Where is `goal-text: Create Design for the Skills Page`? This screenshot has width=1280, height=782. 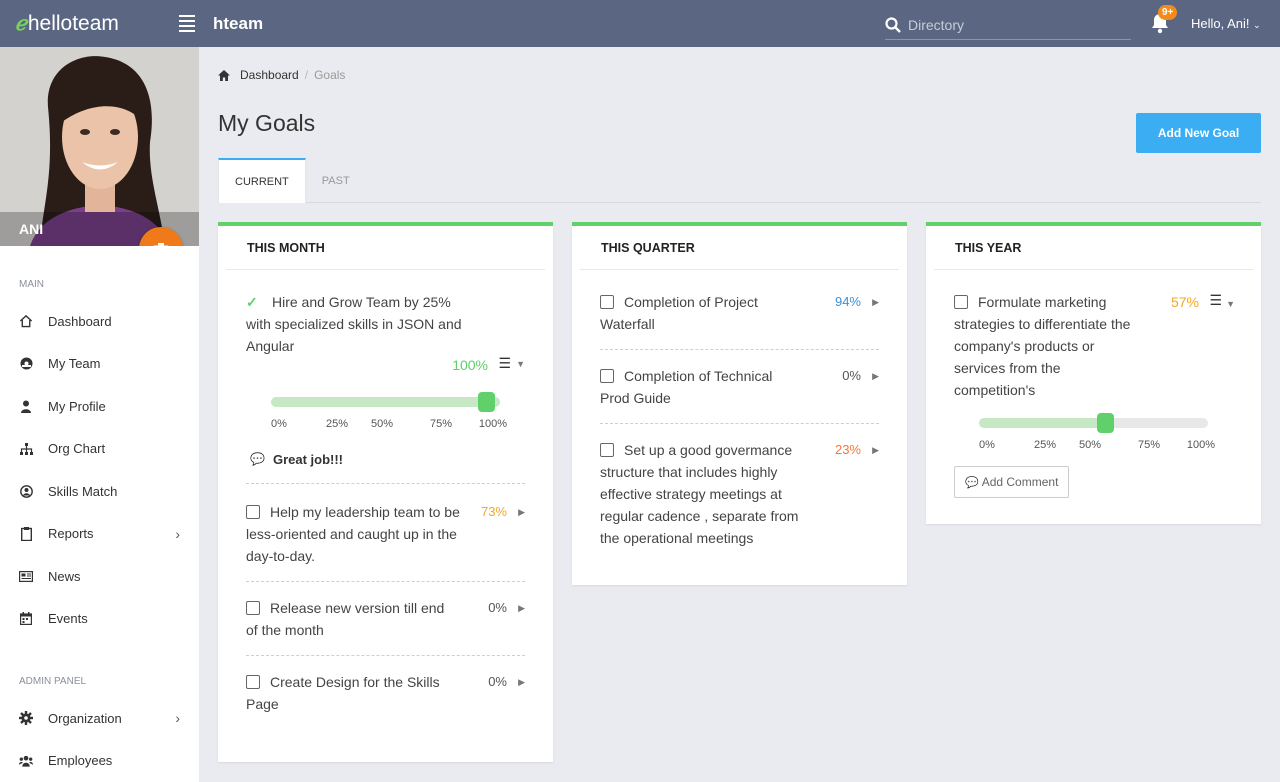
goal-text: Create Design for the Skills Page is located at coordinates (343, 693).